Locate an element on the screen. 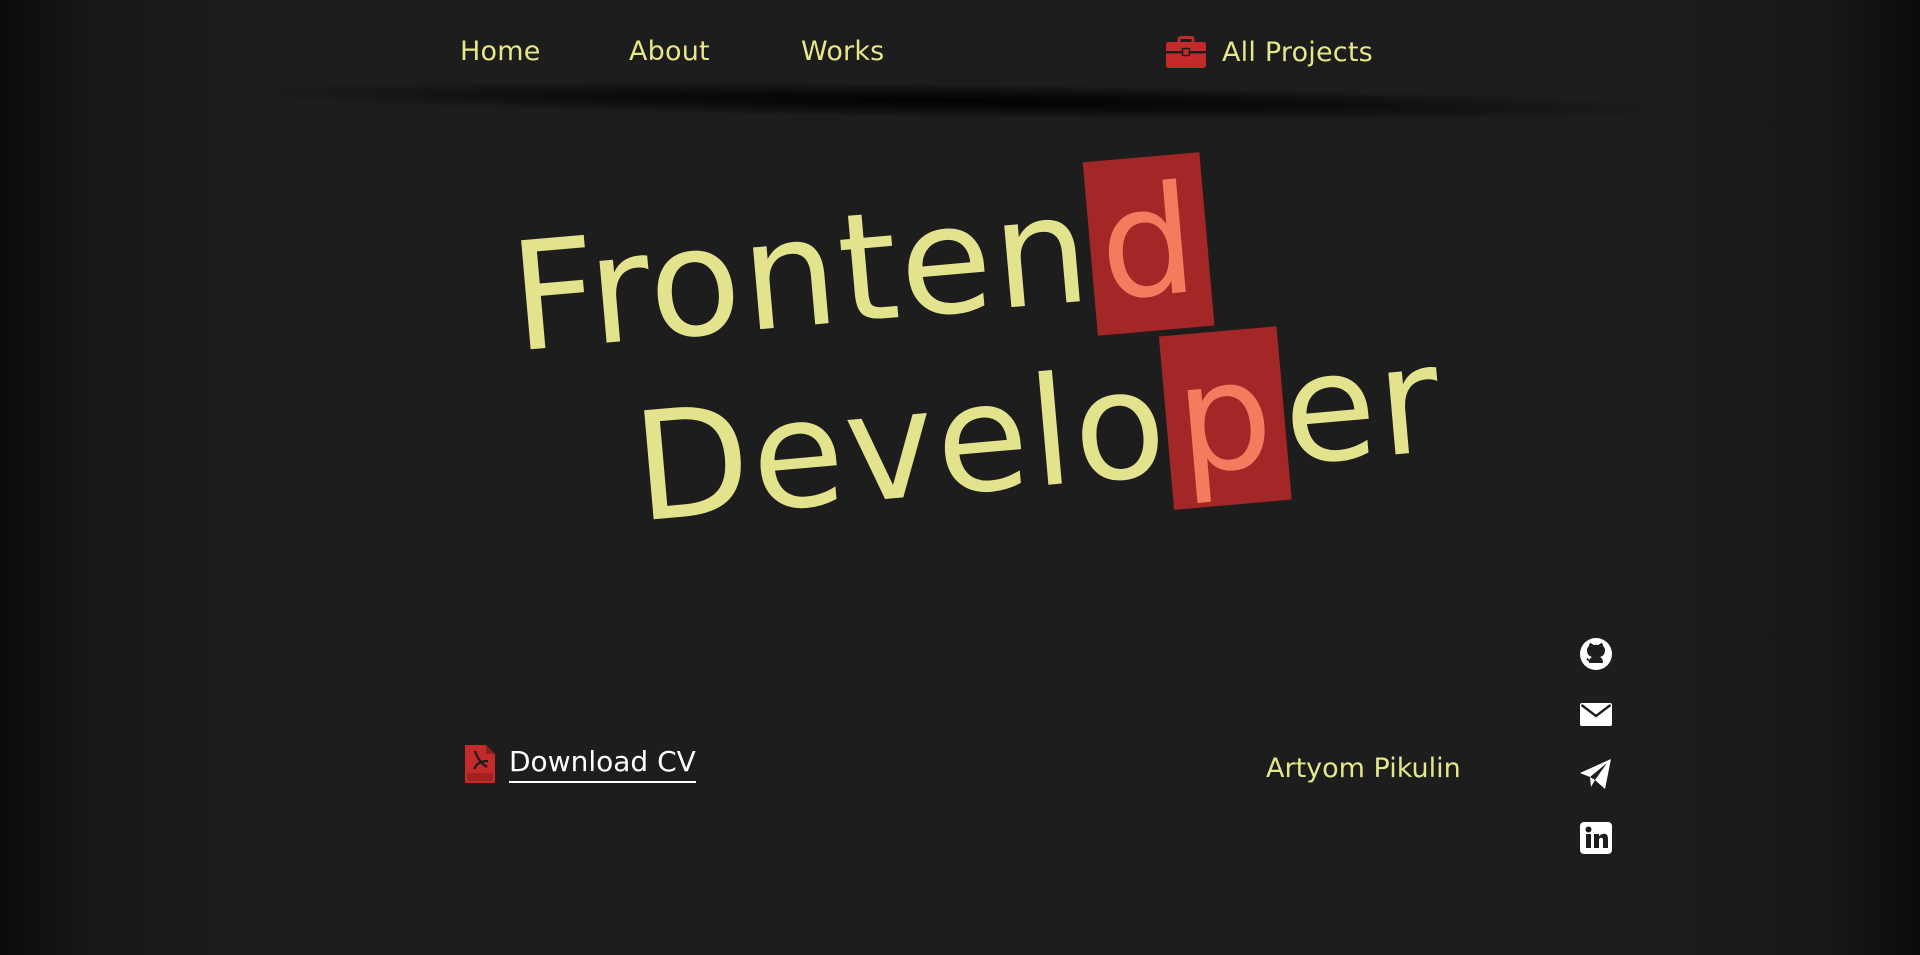  nav-all-projects-link: All Projects is located at coordinates (1269, 52).